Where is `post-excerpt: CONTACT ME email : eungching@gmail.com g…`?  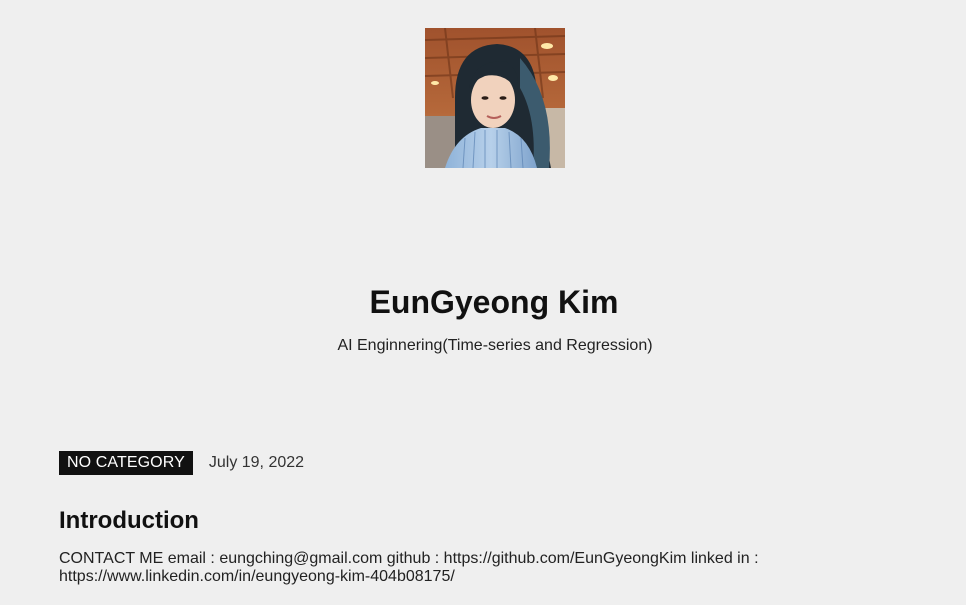 post-excerpt: CONTACT ME email : eungching@gmail.com g… is located at coordinates (409, 567).